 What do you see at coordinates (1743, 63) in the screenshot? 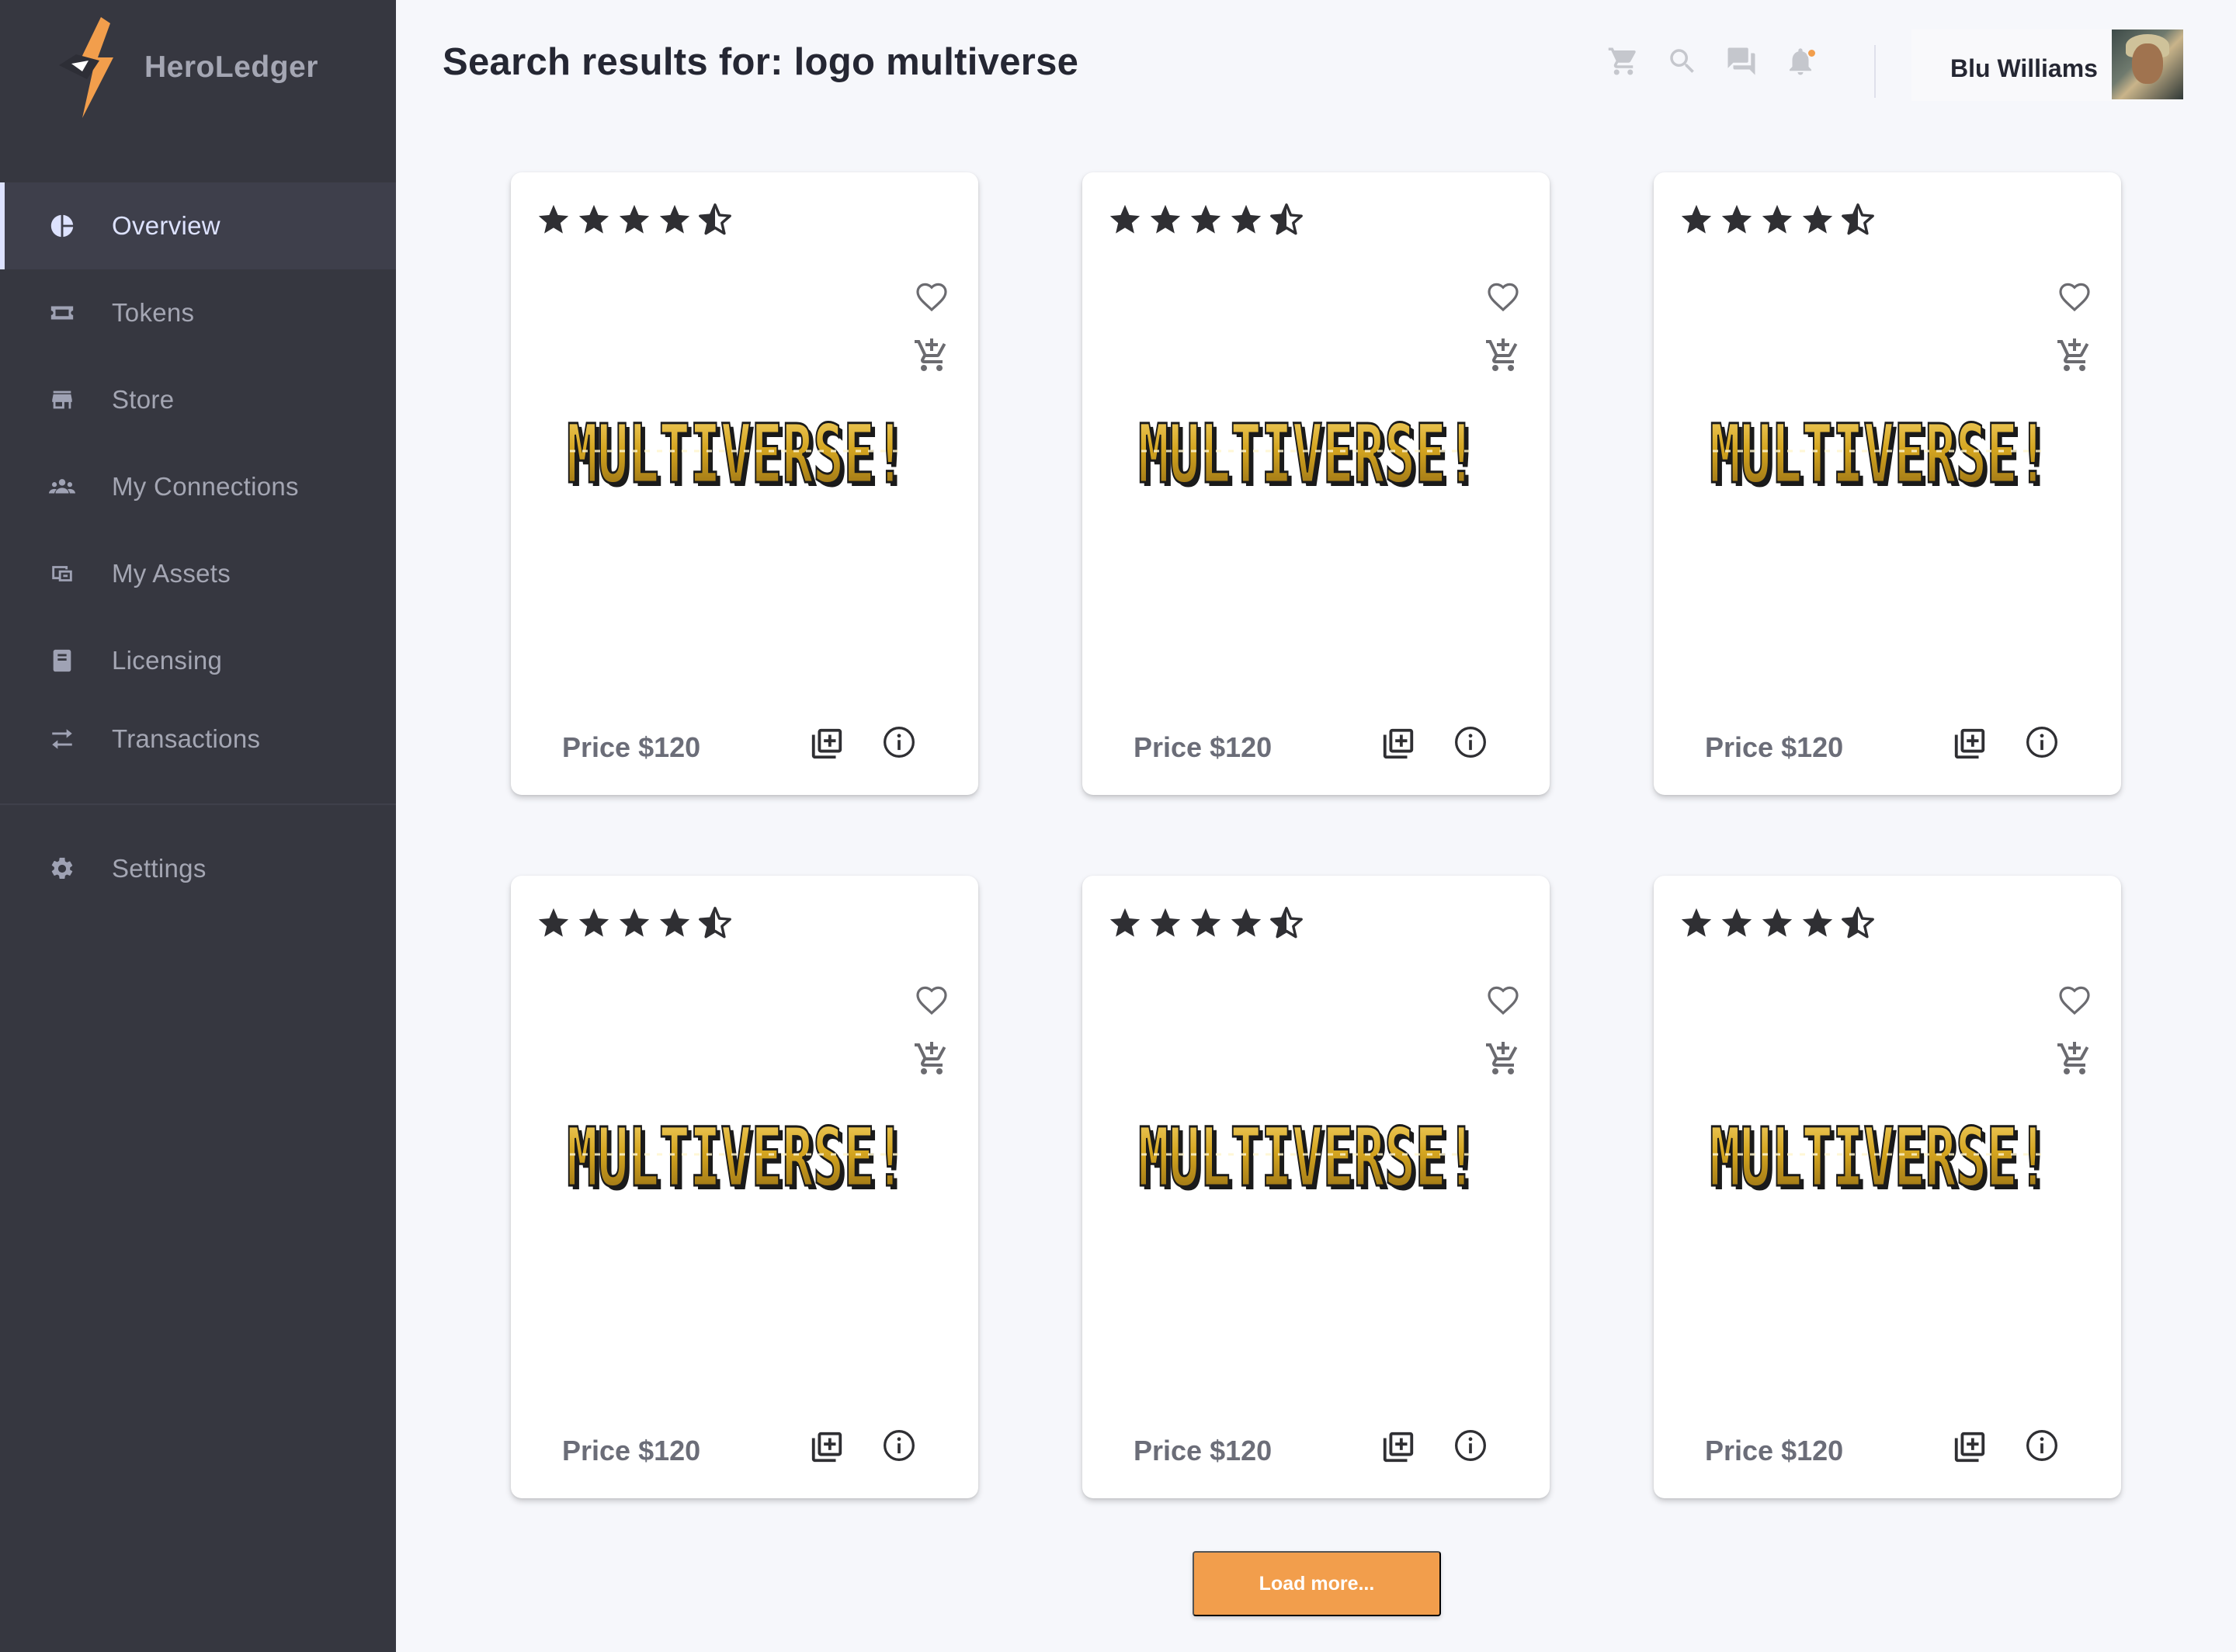
I see `chat-icon` at bounding box center [1743, 63].